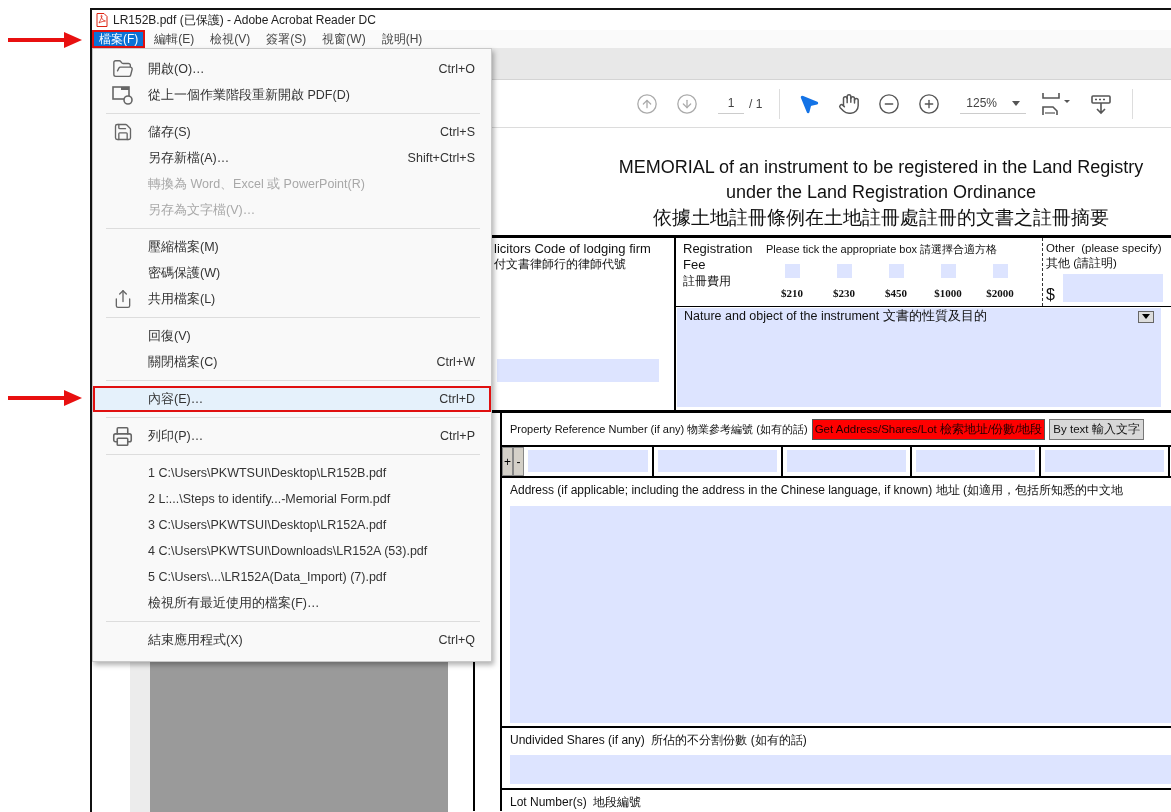 The height and width of the screenshot is (812, 1171). What do you see at coordinates (576, 802) in the screenshot?
I see `field-label: Lot Number(s) 地段編號` at bounding box center [576, 802].